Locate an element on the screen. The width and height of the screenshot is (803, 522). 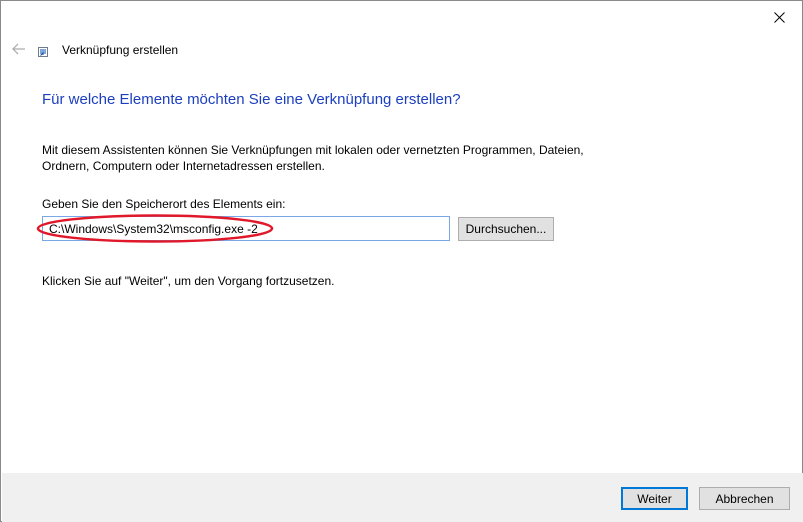
back-arrow-icon is located at coordinates (18, 49).